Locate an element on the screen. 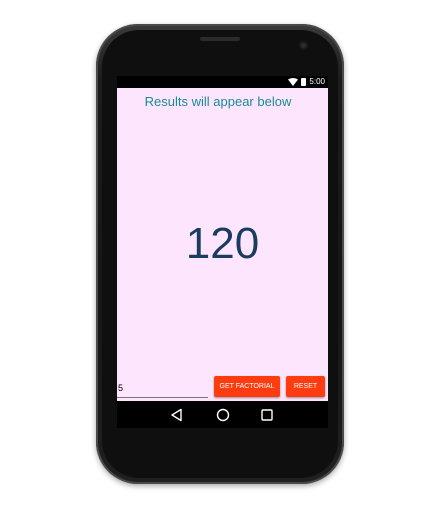  navigation-bar is located at coordinates (222, 414).